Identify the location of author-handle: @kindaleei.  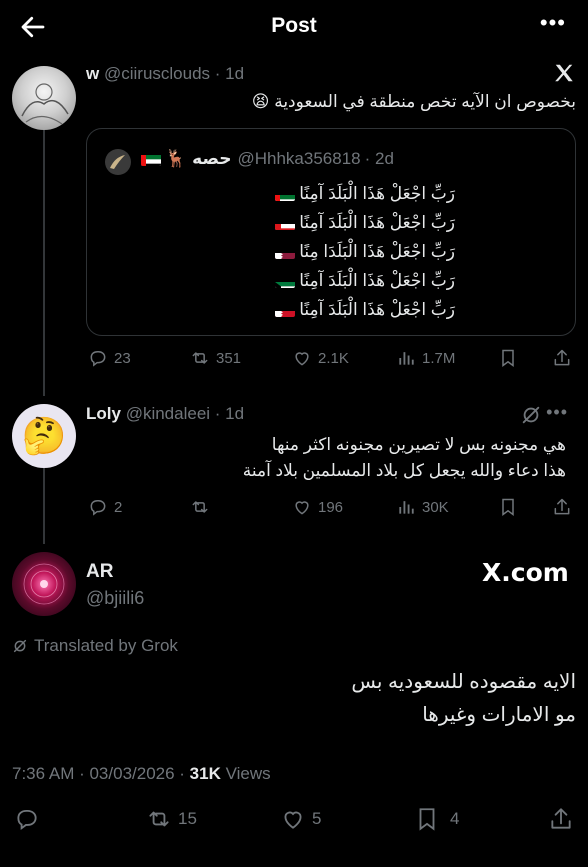
(168, 413).